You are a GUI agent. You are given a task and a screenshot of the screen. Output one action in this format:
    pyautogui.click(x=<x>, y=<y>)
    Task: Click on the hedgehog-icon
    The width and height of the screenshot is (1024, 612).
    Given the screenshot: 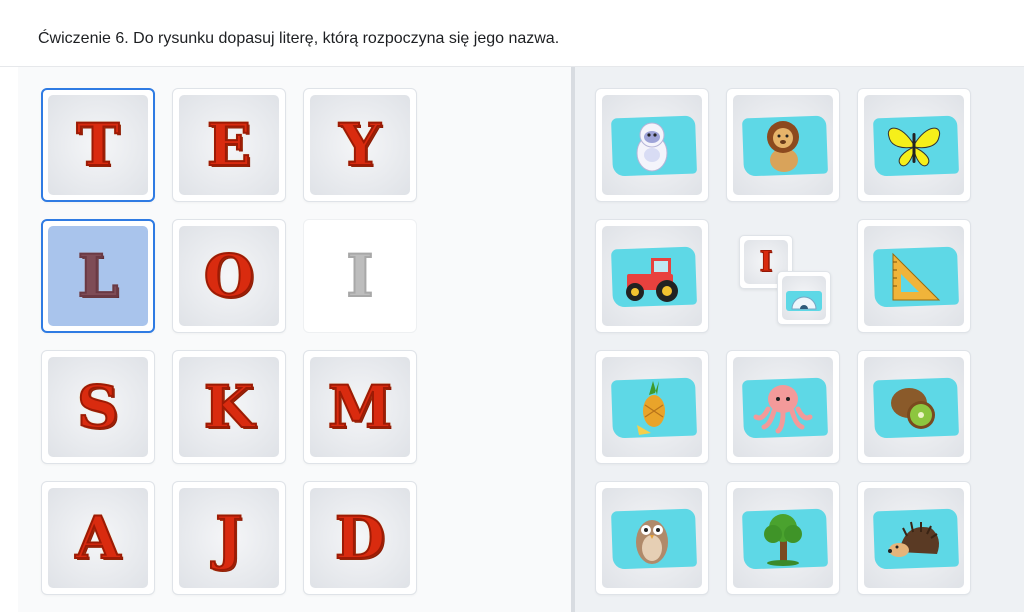 What is the action you would take?
    pyautogui.click(x=914, y=538)
    